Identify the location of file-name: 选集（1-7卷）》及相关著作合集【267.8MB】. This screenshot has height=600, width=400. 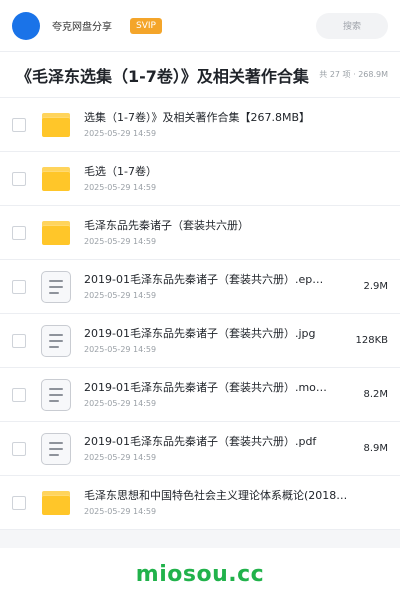
(197, 117).